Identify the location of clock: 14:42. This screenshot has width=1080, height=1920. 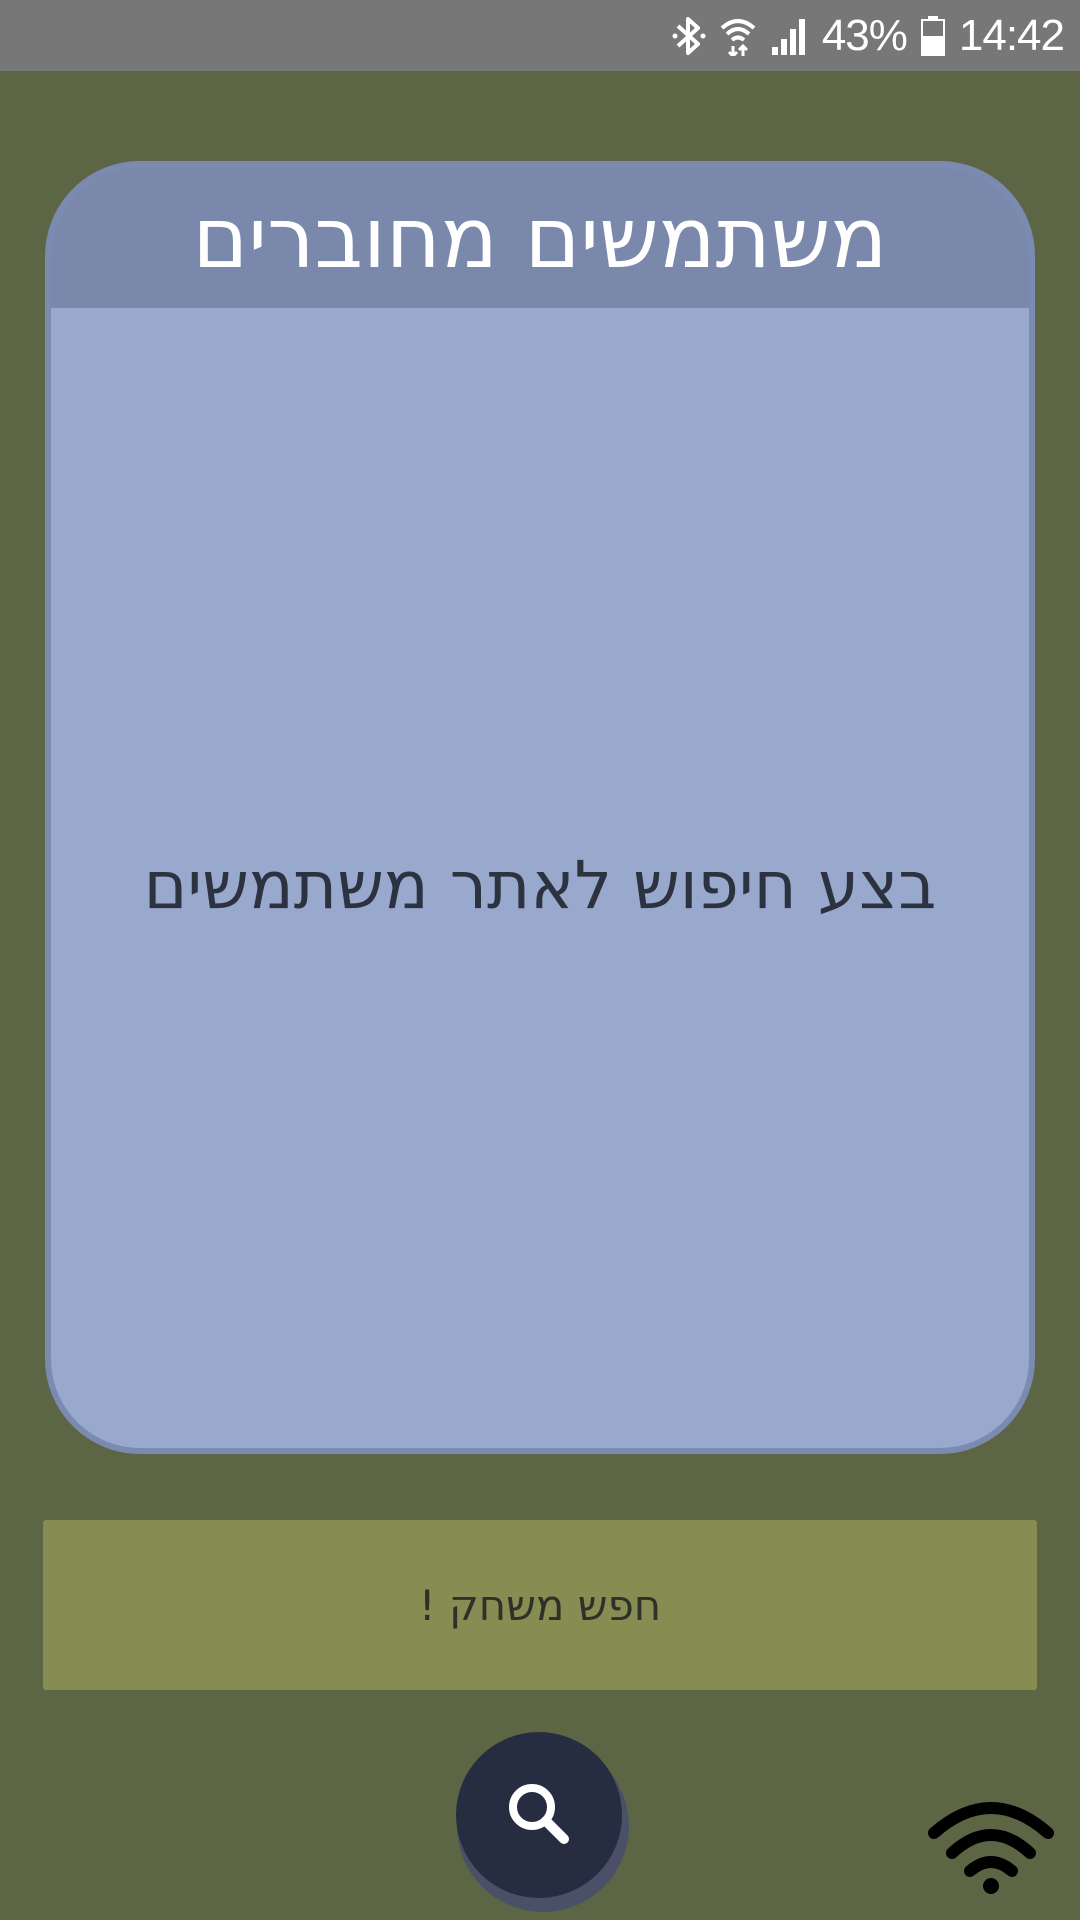
(1011, 35).